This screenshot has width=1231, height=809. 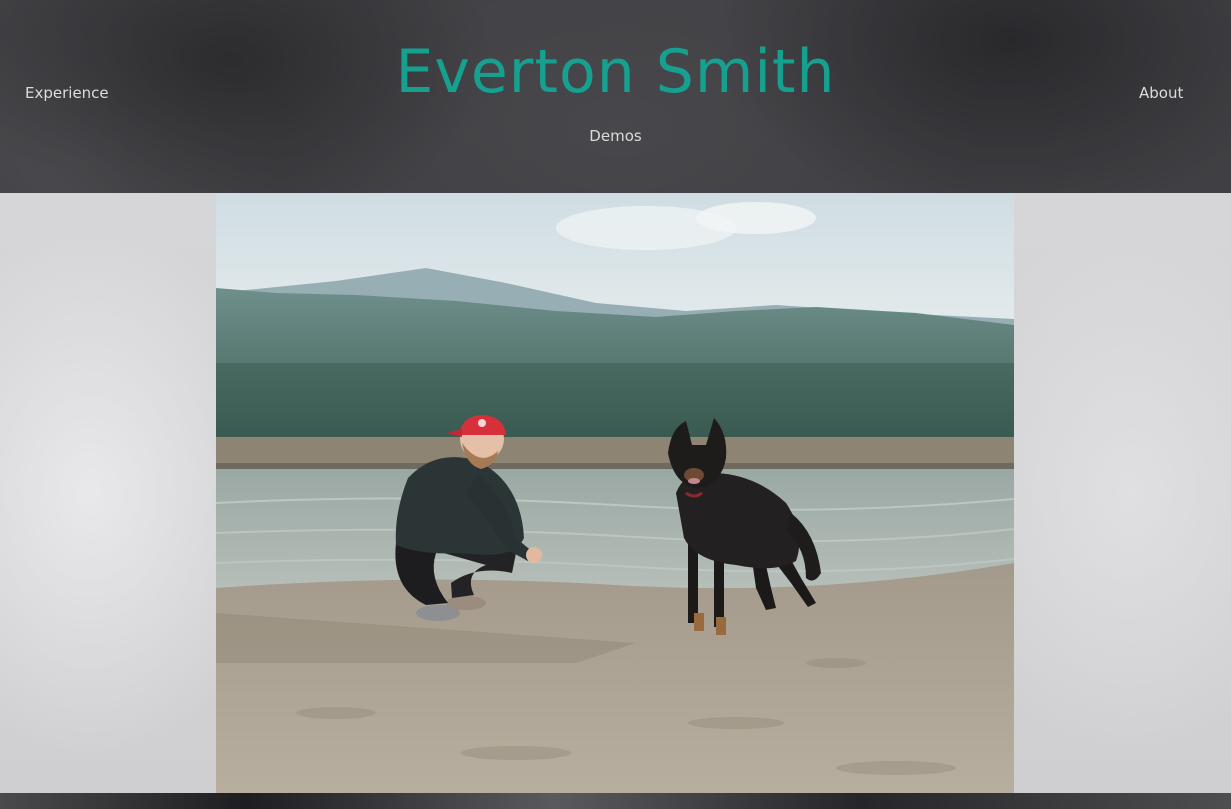 I want to click on nav-demos-link: Demos, so click(x=615, y=136).